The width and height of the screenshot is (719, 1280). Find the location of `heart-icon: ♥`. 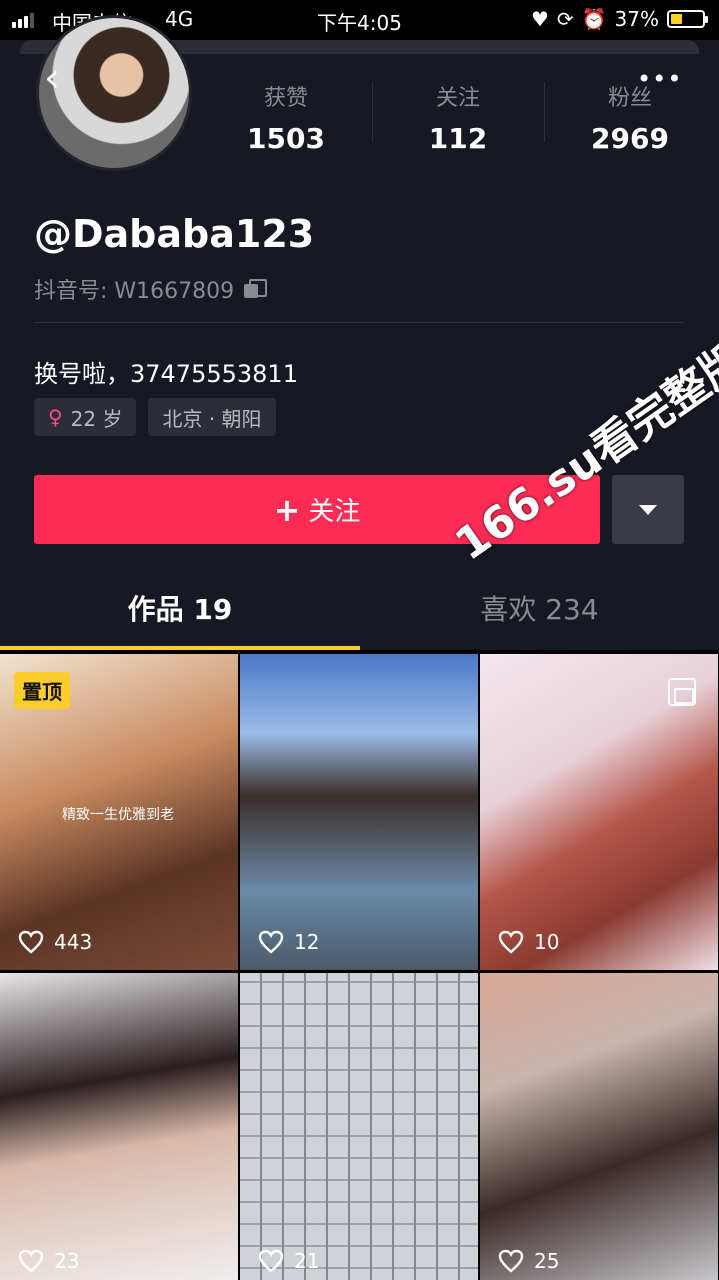

heart-icon: ♥ is located at coordinates (539, 19).